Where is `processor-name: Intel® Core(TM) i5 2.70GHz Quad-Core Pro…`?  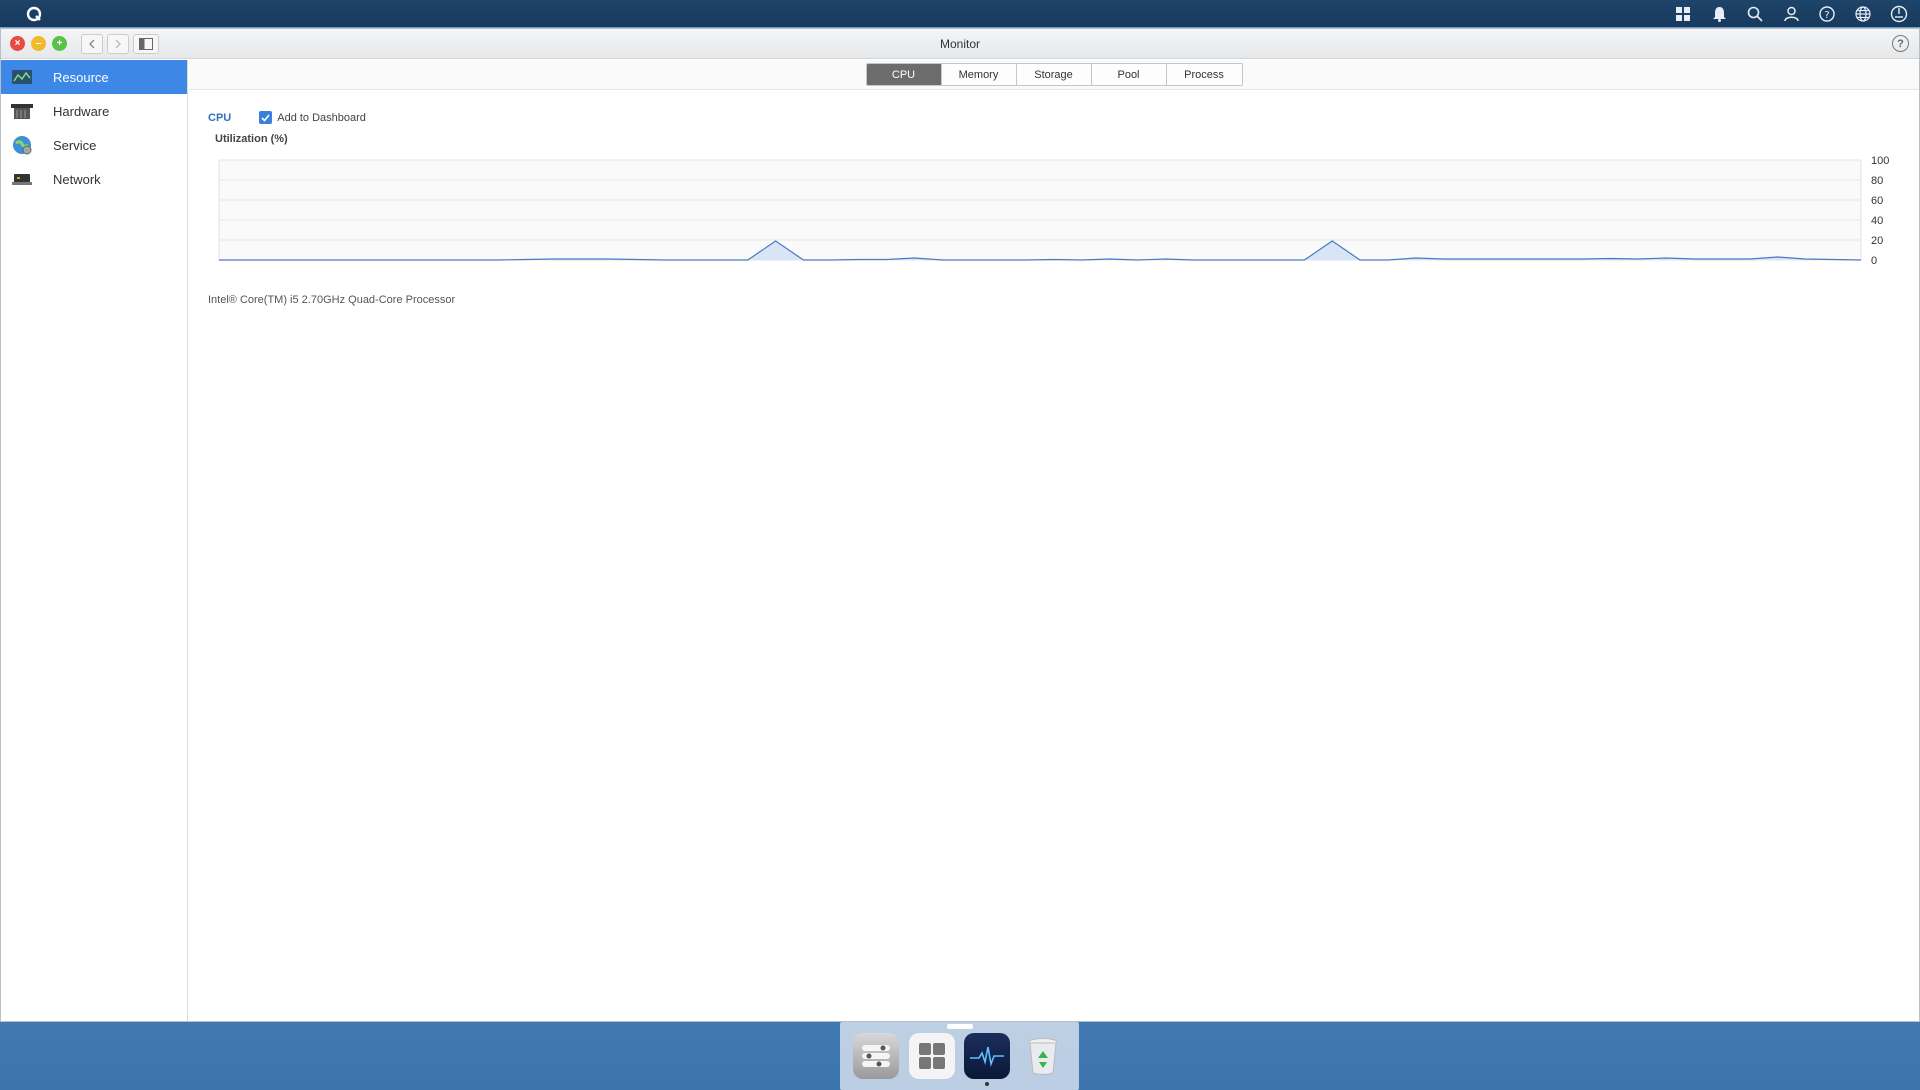 processor-name: Intel® Core(TM) i5 2.70GHz Quad-Core Pro… is located at coordinates (332, 300).